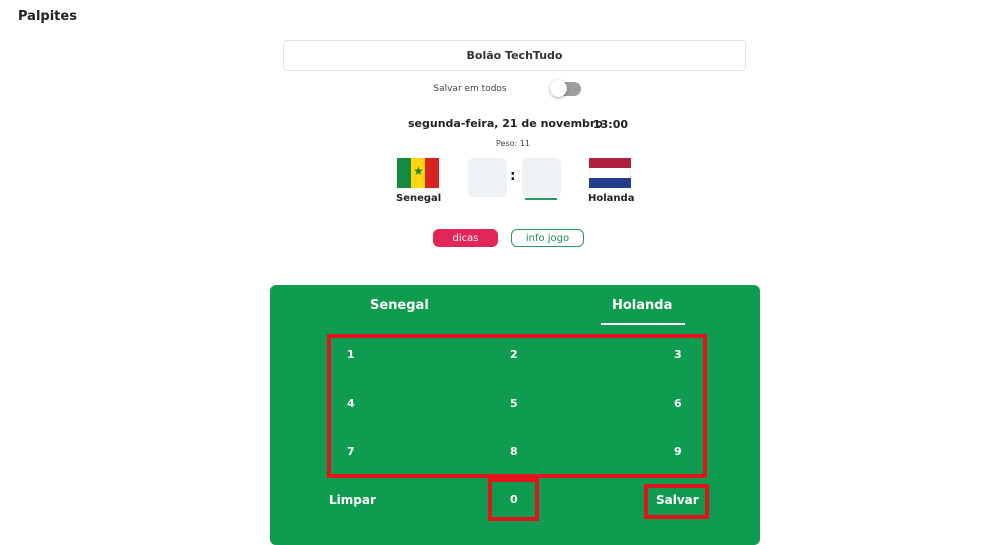 This screenshot has width=1000, height=545. What do you see at coordinates (514, 354) in the screenshot?
I see `key-2: 2` at bounding box center [514, 354].